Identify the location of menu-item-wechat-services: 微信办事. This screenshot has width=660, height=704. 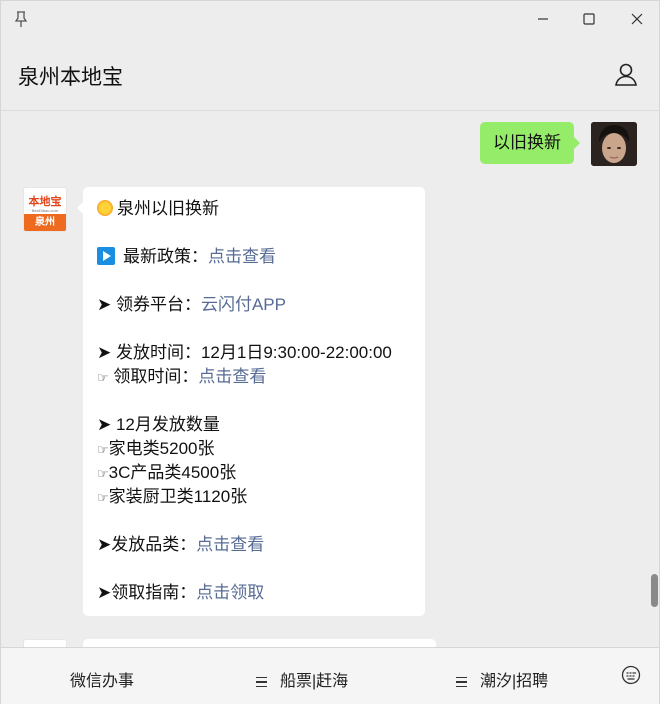
(102, 679).